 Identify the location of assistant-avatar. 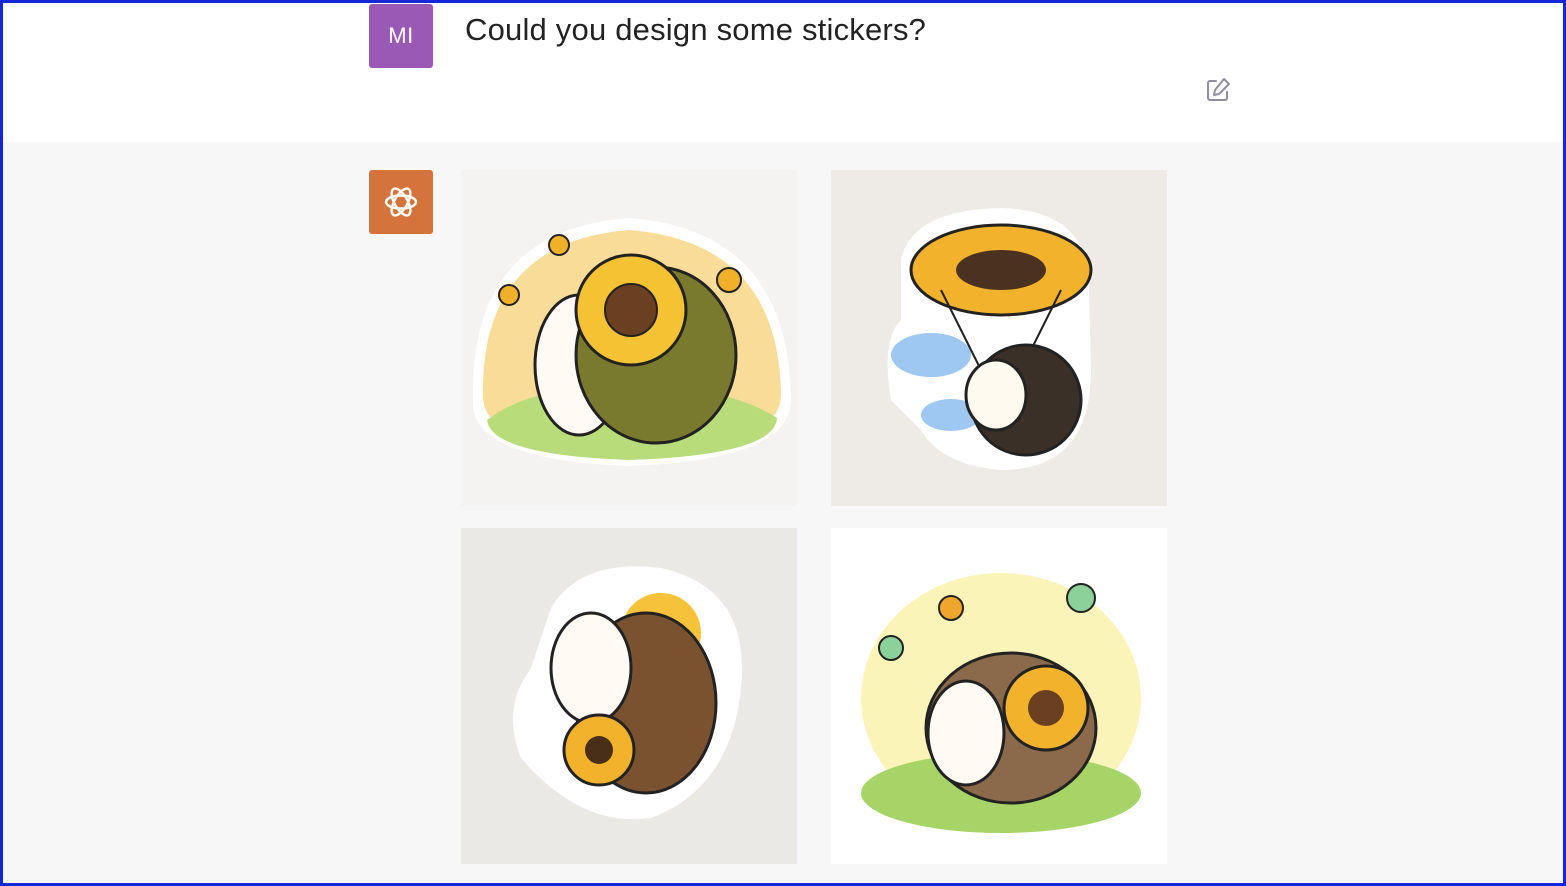
(401, 202).